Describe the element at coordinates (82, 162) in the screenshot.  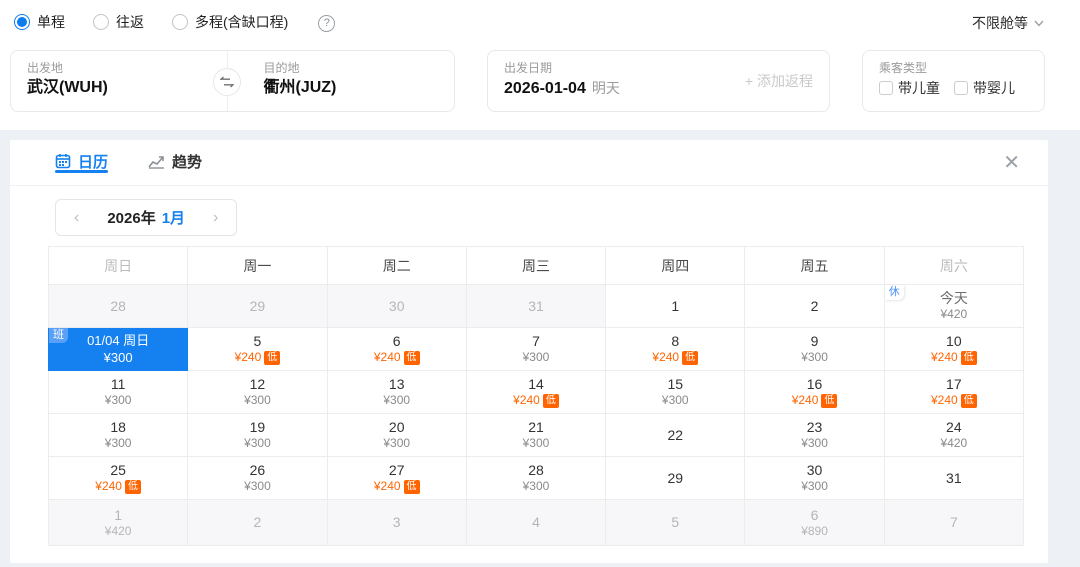
I see `tab-calendar: 日历` at that location.